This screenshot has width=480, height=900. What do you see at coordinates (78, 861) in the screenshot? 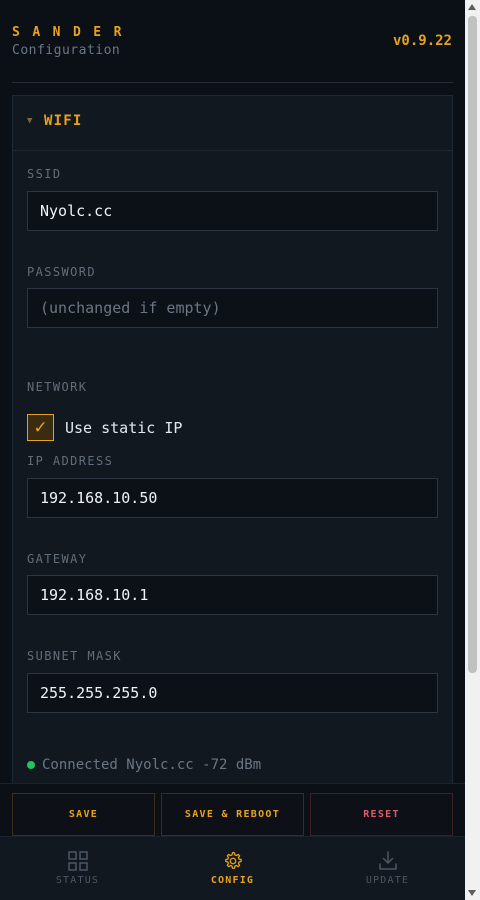
I see `grid-icon` at bounding box center [78, 861].